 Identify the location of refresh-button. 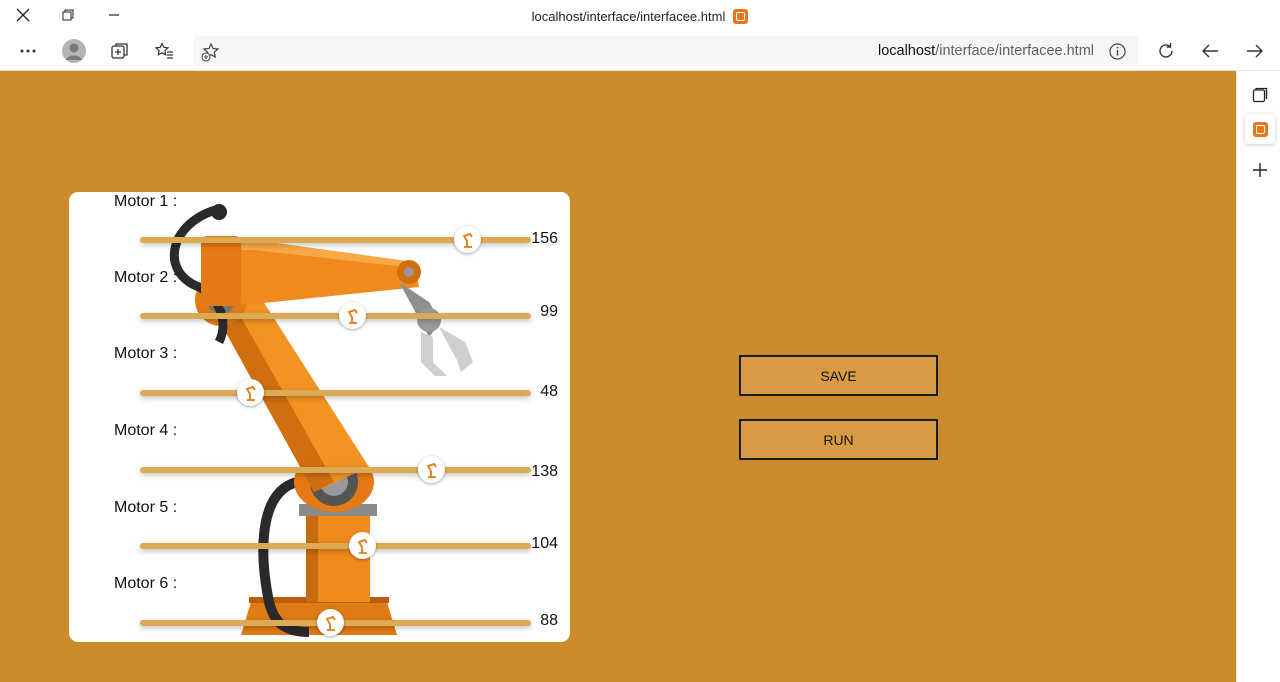
(1166, 51).